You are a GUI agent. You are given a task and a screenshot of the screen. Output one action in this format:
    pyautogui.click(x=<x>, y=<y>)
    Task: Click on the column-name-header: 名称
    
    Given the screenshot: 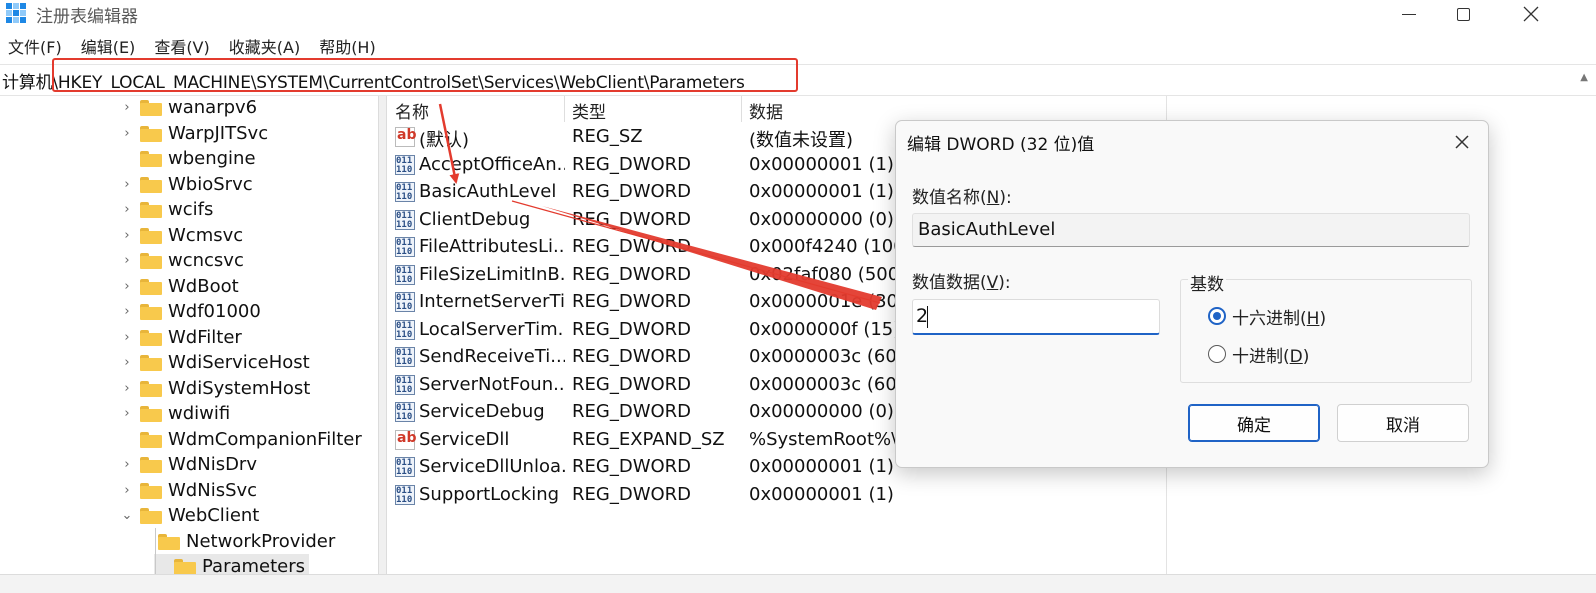 What is the action you would take?
    pyautogui.click(x=412, y=110)
    